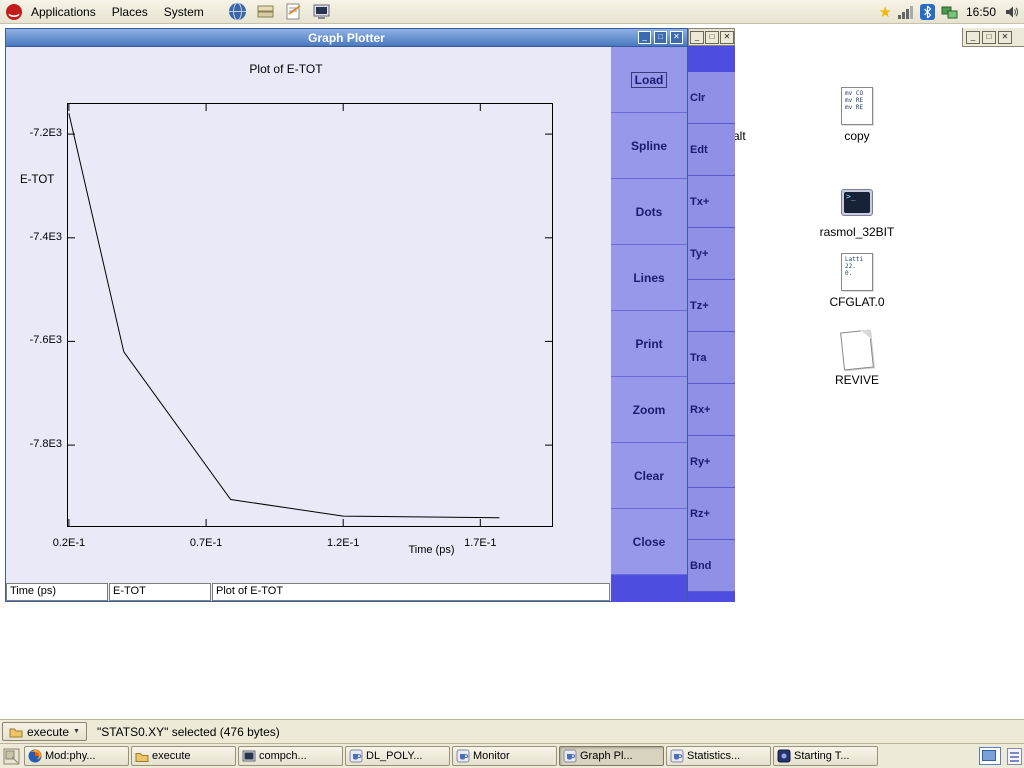  Describe the element at coordinates (48, 731) in the screenshot. I see `location-label: execute` at that location.